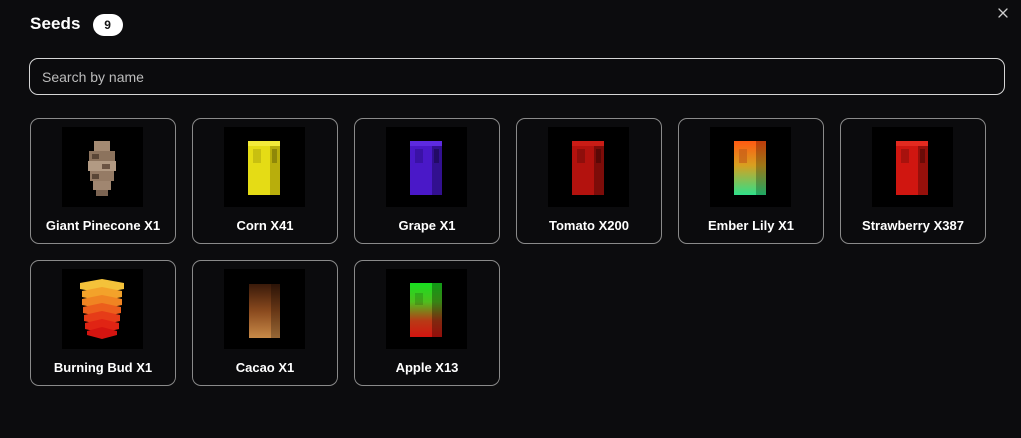 Image resolution: width=1021 pixels, height=438 pixels. I want to click on cacao-seed-icon, so click(264, 309).